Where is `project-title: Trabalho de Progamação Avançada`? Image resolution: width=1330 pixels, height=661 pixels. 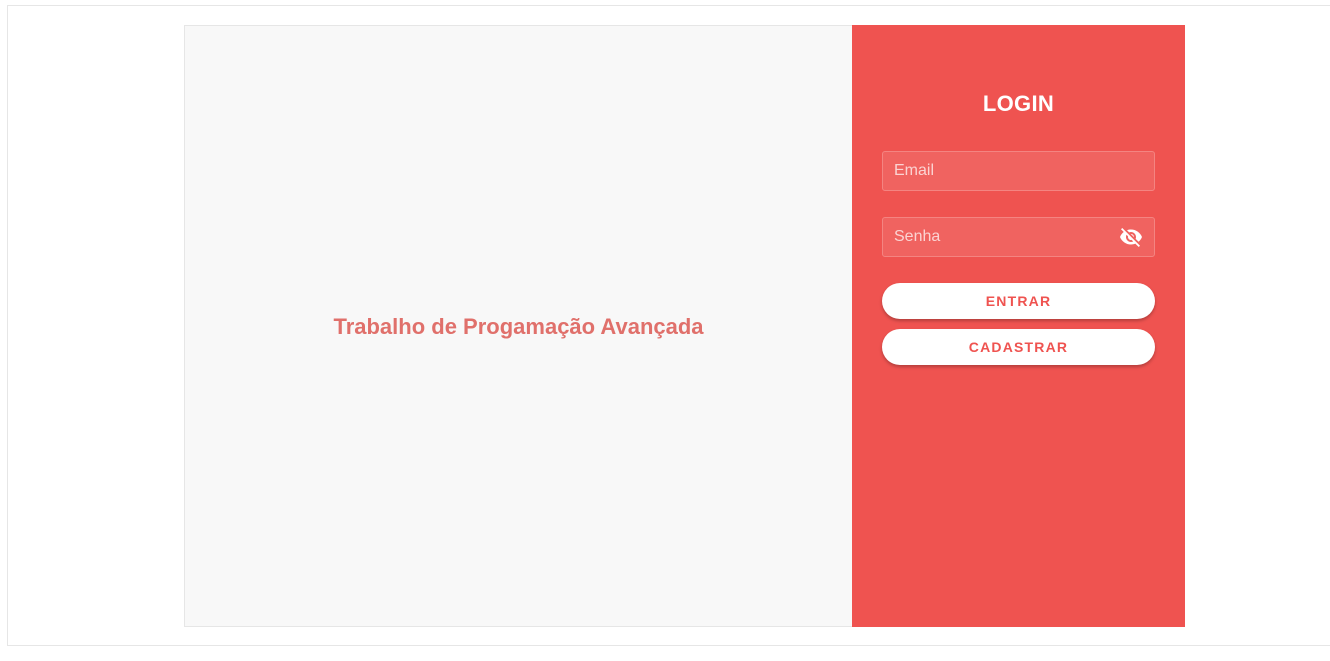
project-title: Trabalho de Progamação Avançada is located at coordinates (518, 326).